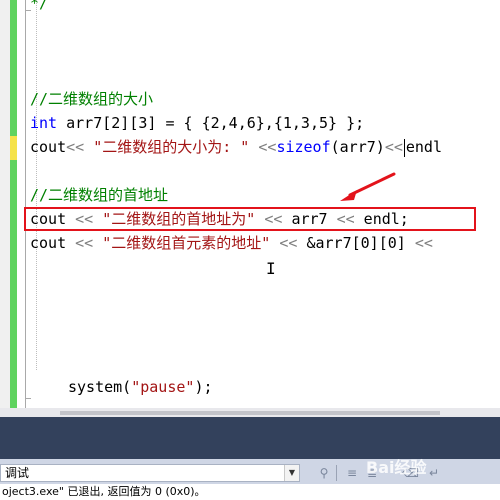 The image size is (500, 500). What do you see at coordinates (39, 6) in the screenshot?
I see `code-line-comment-end: */` at bounding box center [39, 6].